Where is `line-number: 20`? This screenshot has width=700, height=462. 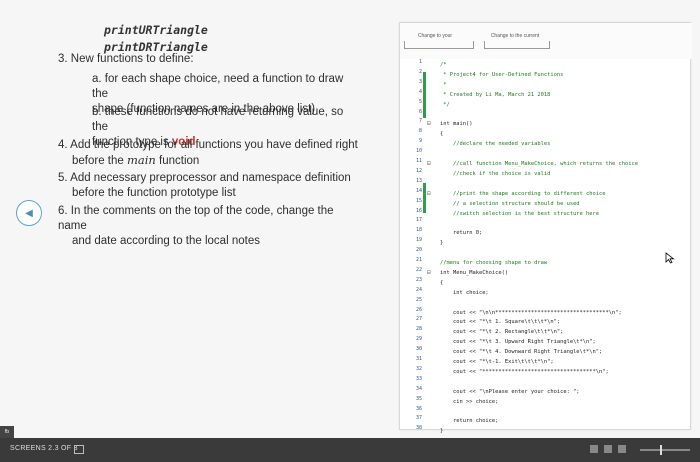
line-number: 20 is located at coordinates (418, 250).